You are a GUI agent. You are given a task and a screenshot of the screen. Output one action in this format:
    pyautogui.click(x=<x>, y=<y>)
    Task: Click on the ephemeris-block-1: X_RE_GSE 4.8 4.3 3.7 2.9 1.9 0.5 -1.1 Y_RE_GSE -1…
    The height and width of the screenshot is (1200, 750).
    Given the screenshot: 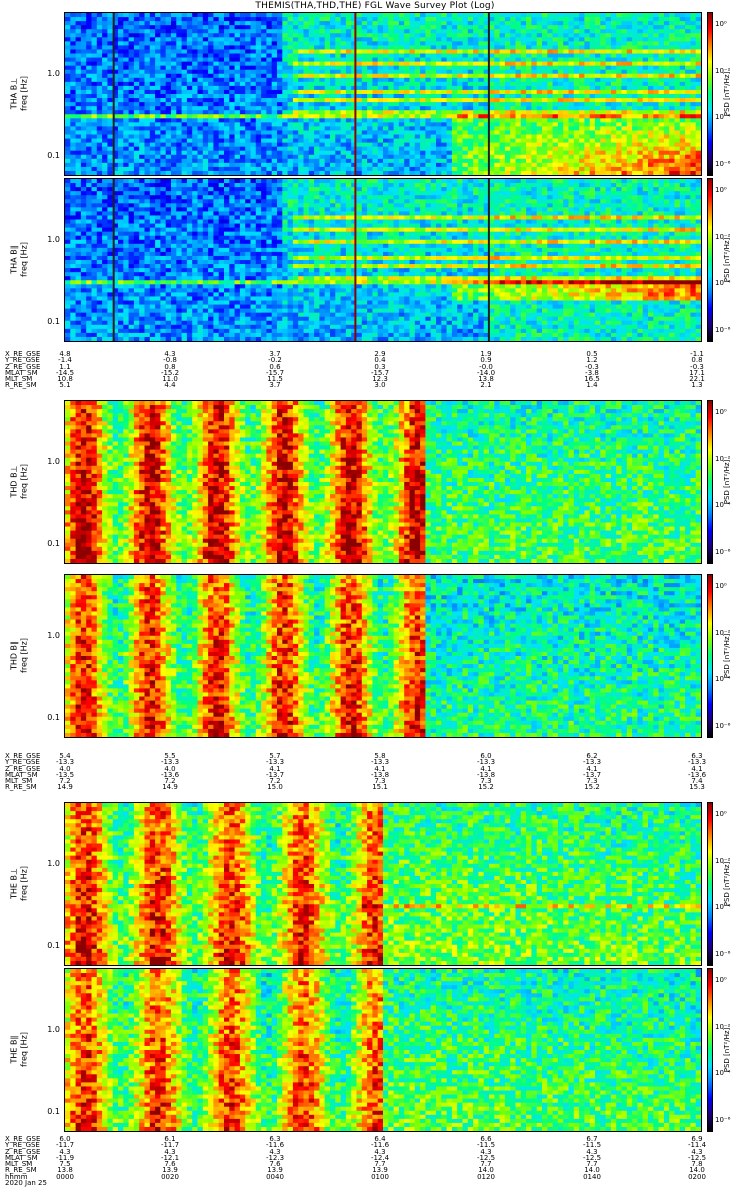 What is the action you would take?
    pyautogui.click(x=375, y=369)
    